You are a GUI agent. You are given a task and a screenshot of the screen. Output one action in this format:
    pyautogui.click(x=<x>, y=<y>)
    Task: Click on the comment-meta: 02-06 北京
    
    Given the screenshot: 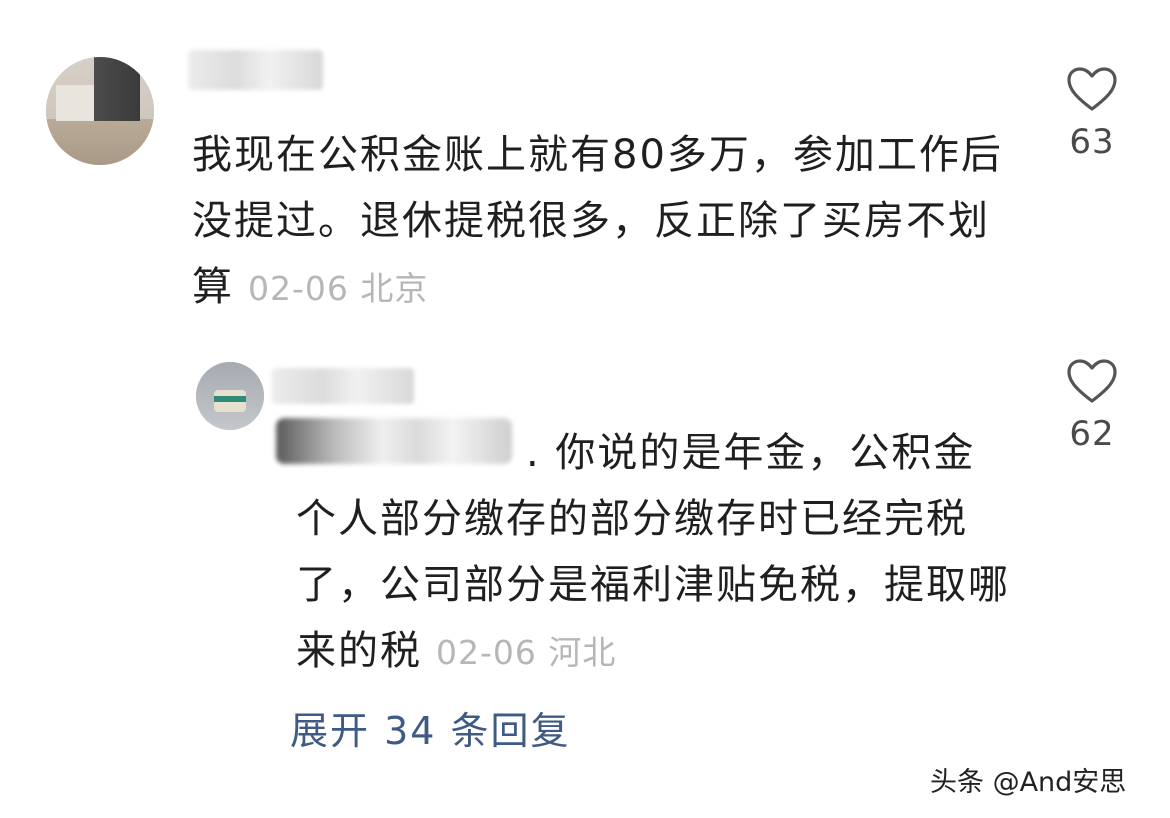 What is the action you would take?
    pyautogui.click(x=338, y=288)
    